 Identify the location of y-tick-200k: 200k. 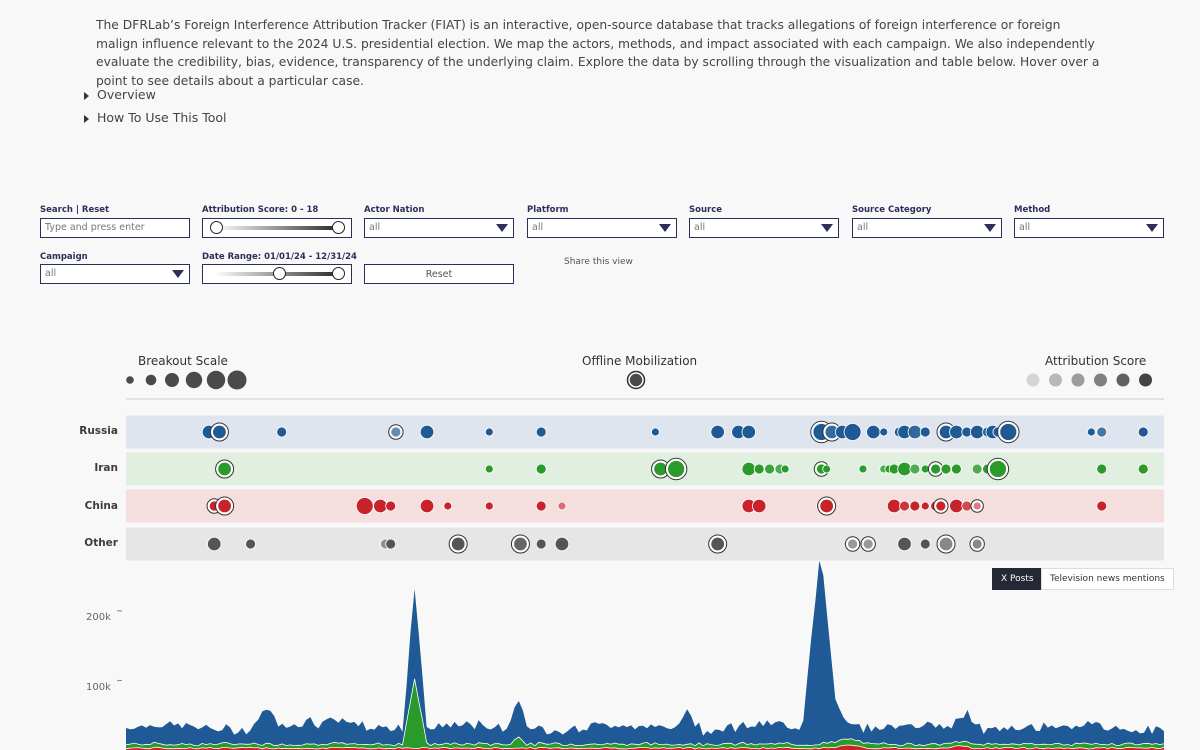
(98, 617).